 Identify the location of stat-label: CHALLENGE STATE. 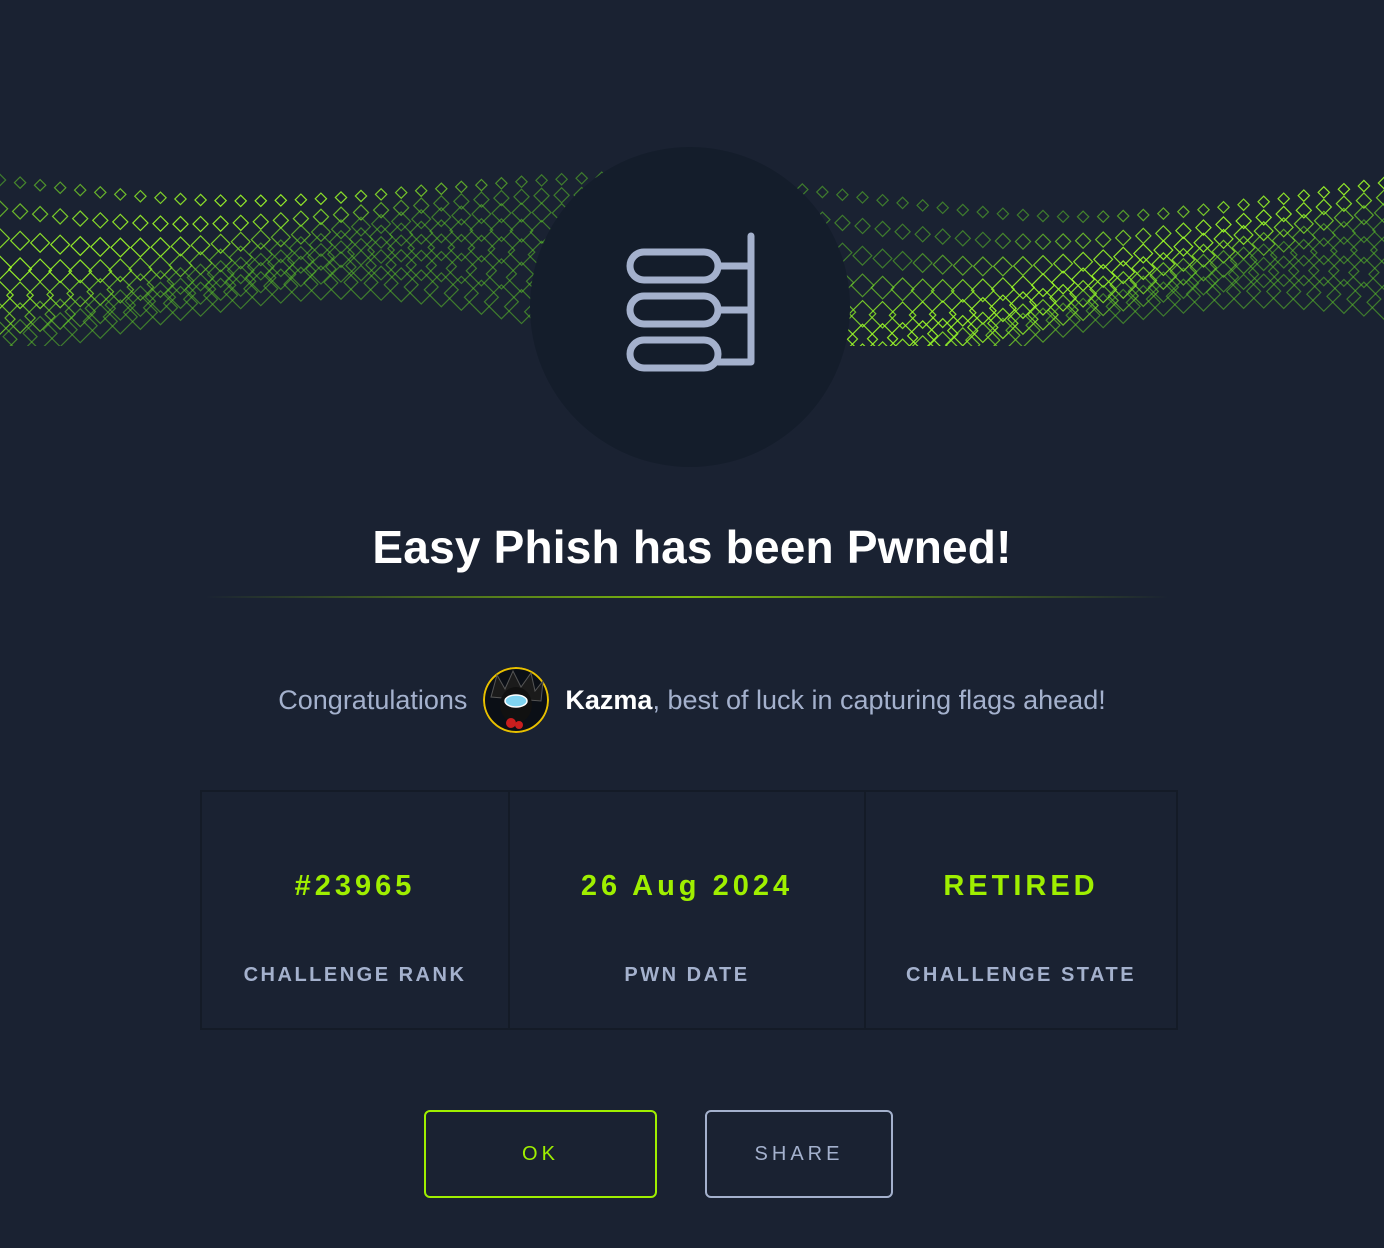
(1021, 975).